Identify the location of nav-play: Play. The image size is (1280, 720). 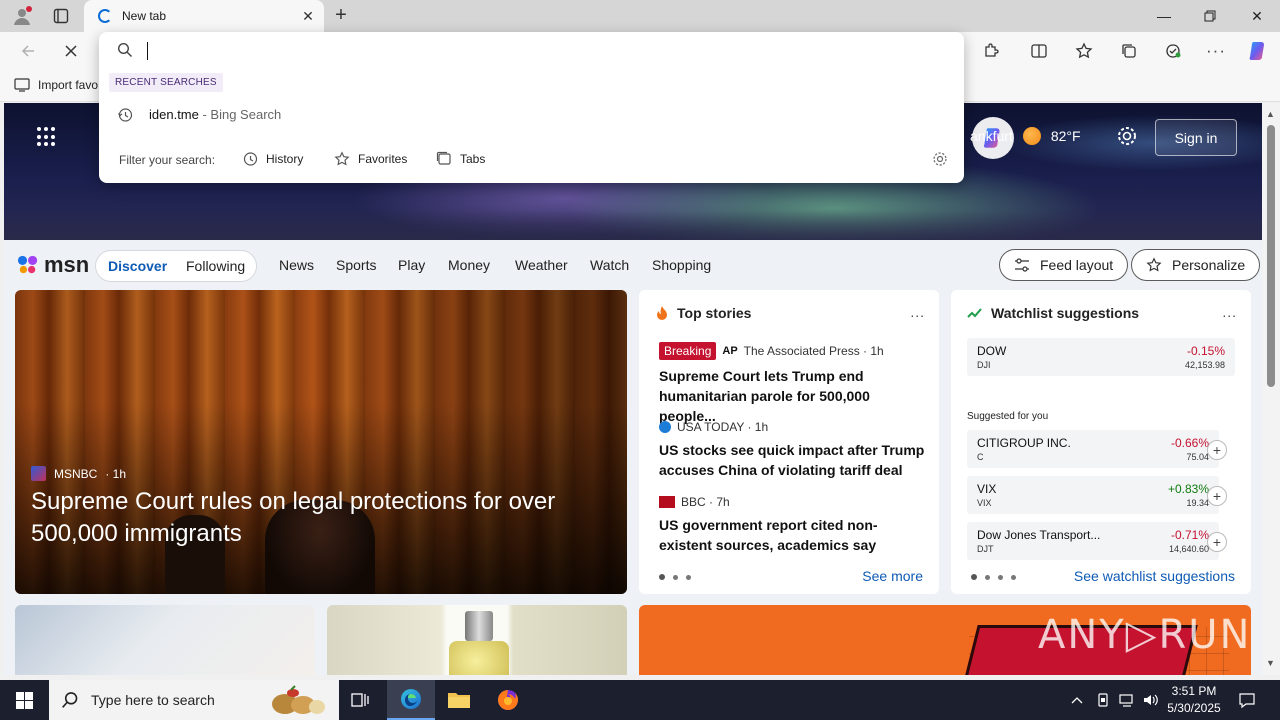
(411, 265).